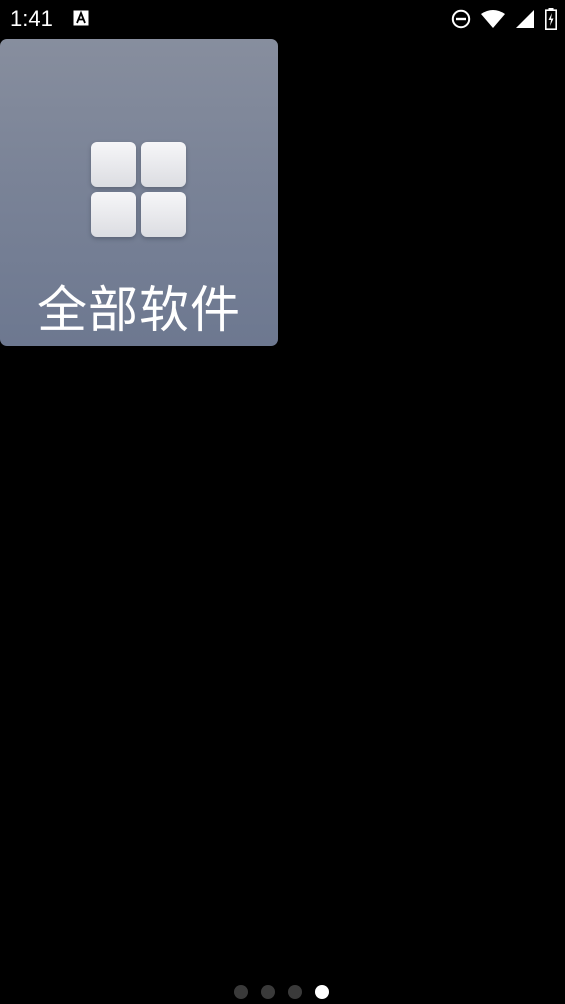 This screenshot has width=565, height=1004. What do you see at coordinates (493, 19) in the screenshot?
I see `wifi-icon` at bounding box center [493, 19].